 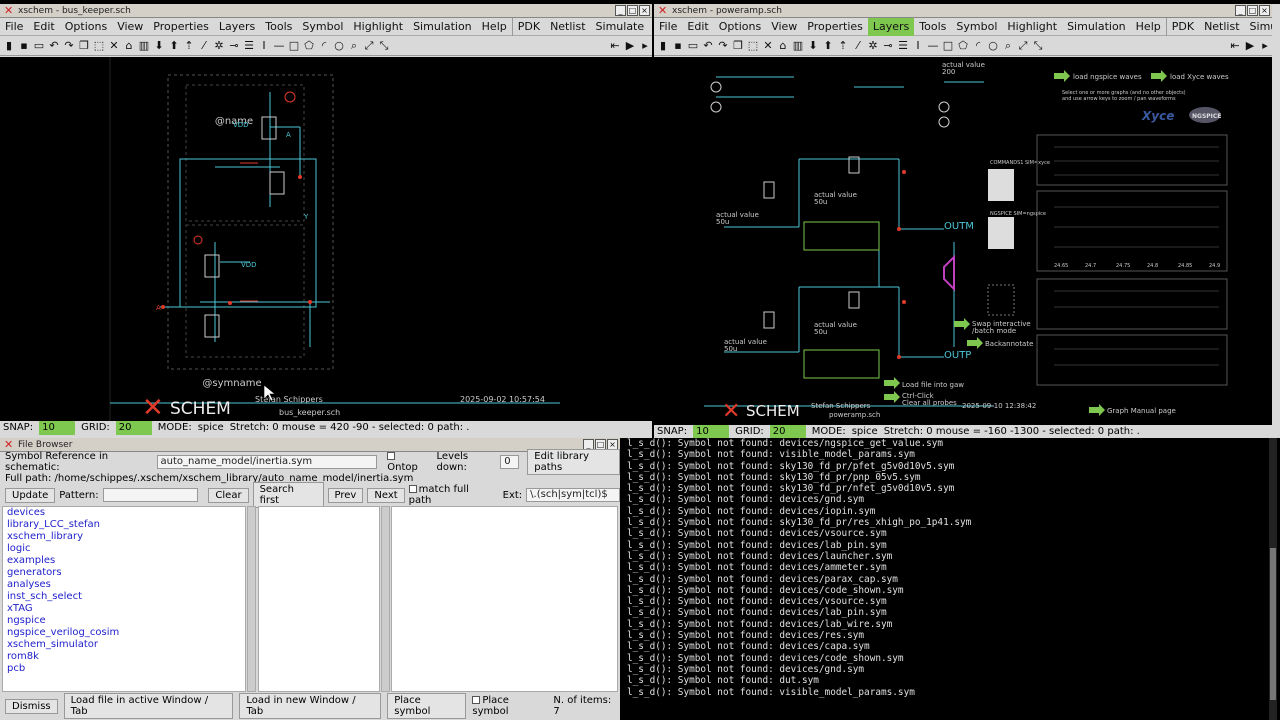 I want to click on menu-simulate: Simulate, so click(x=620, y=27).